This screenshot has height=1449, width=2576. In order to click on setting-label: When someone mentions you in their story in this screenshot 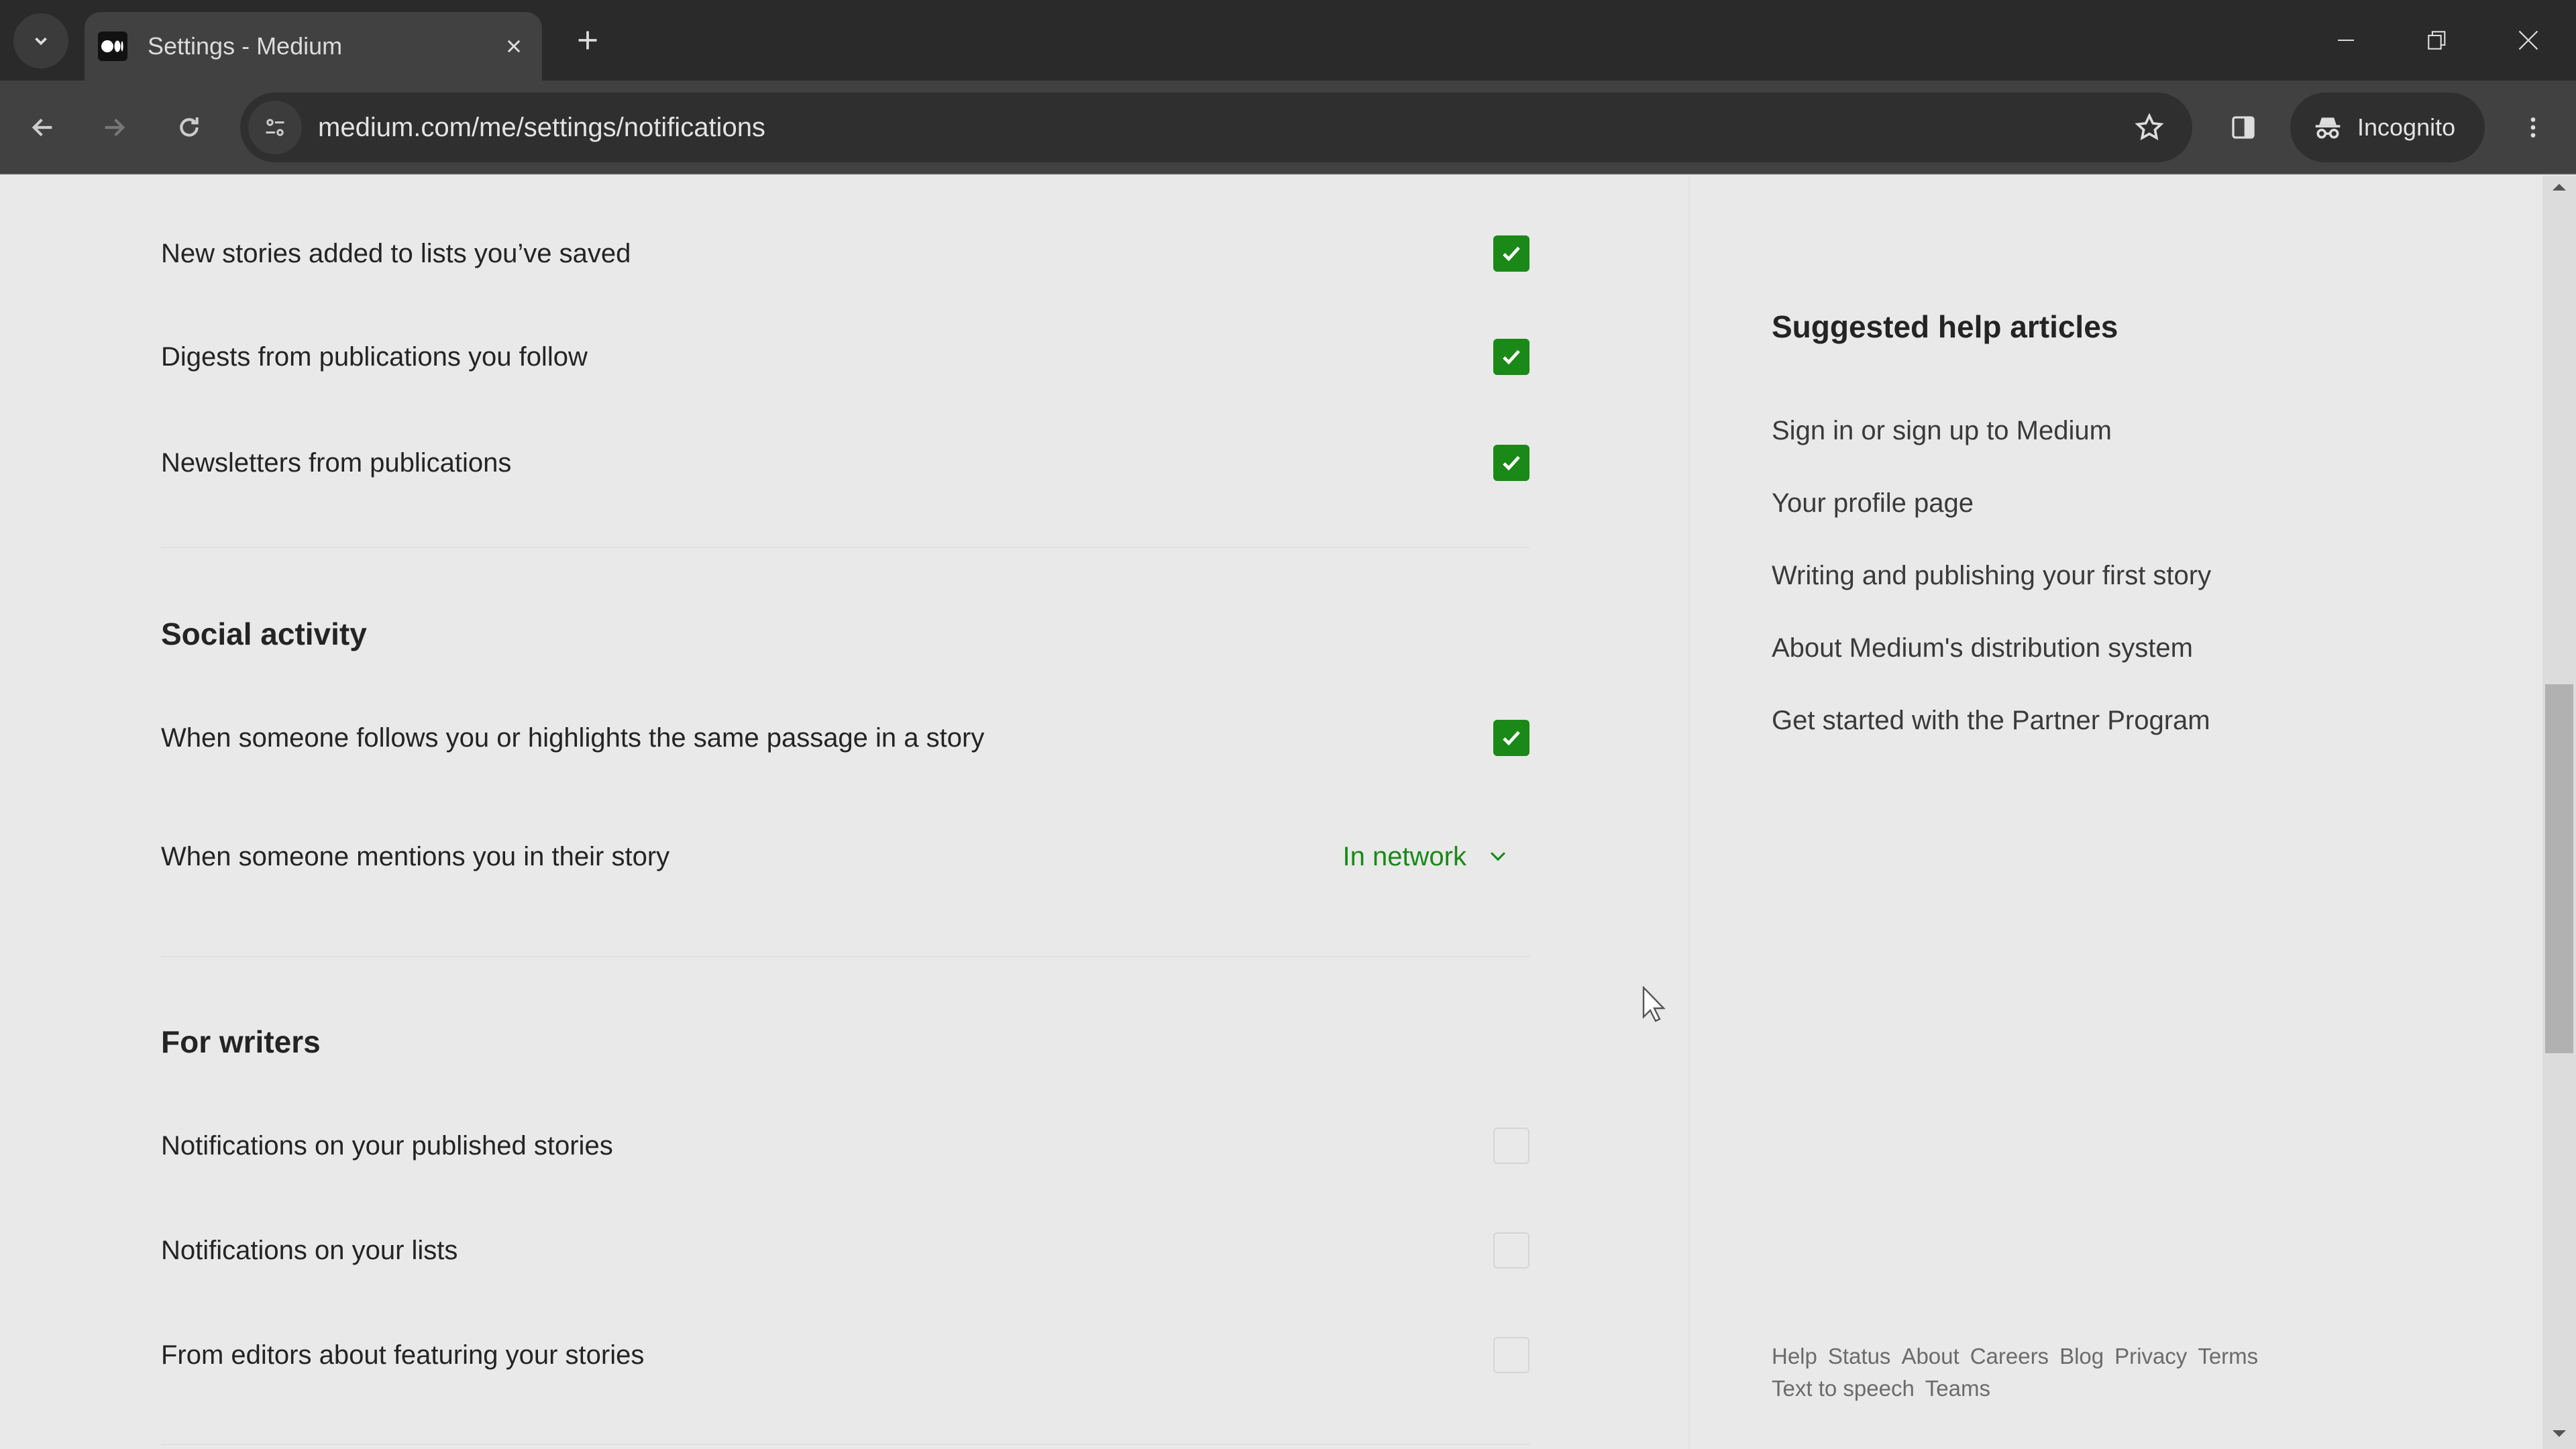, I will do `click(415, 856)`.